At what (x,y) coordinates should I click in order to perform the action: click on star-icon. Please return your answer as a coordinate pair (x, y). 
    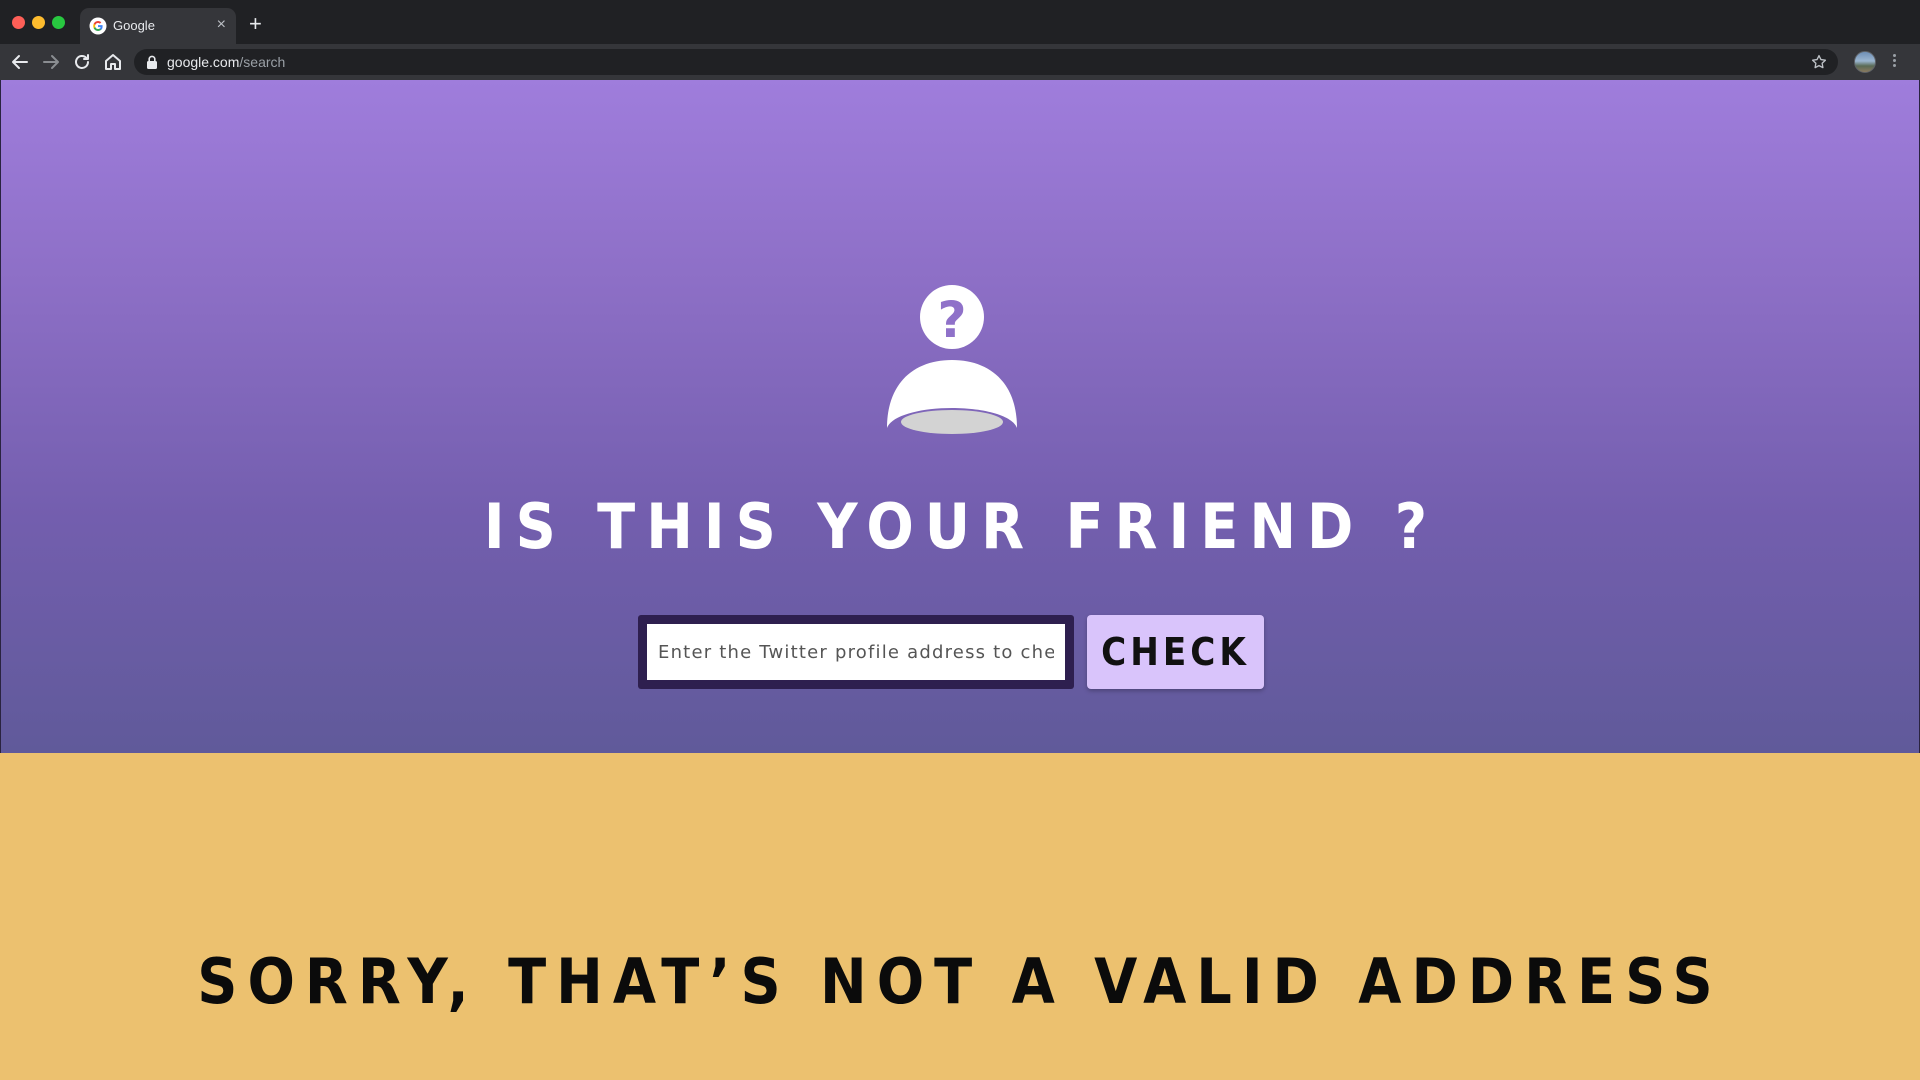
    Looking at the image, I should click on (1819, 62).